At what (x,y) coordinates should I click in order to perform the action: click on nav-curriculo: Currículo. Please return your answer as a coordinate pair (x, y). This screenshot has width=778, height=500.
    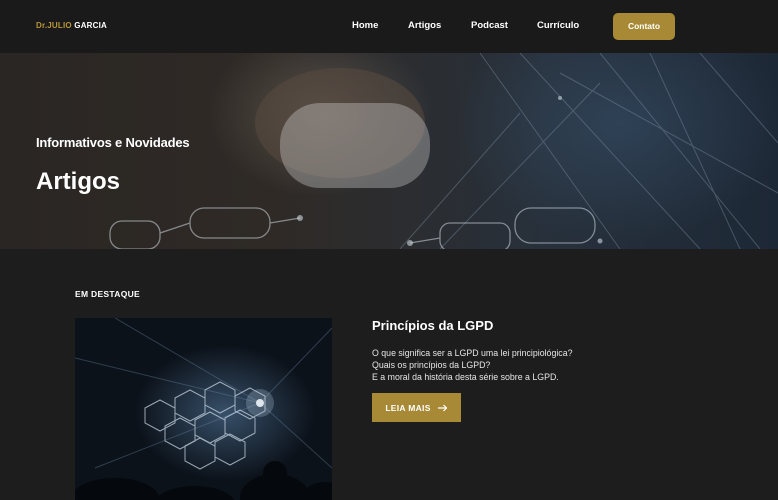
    Looking at the image, I should click on (558, 25).